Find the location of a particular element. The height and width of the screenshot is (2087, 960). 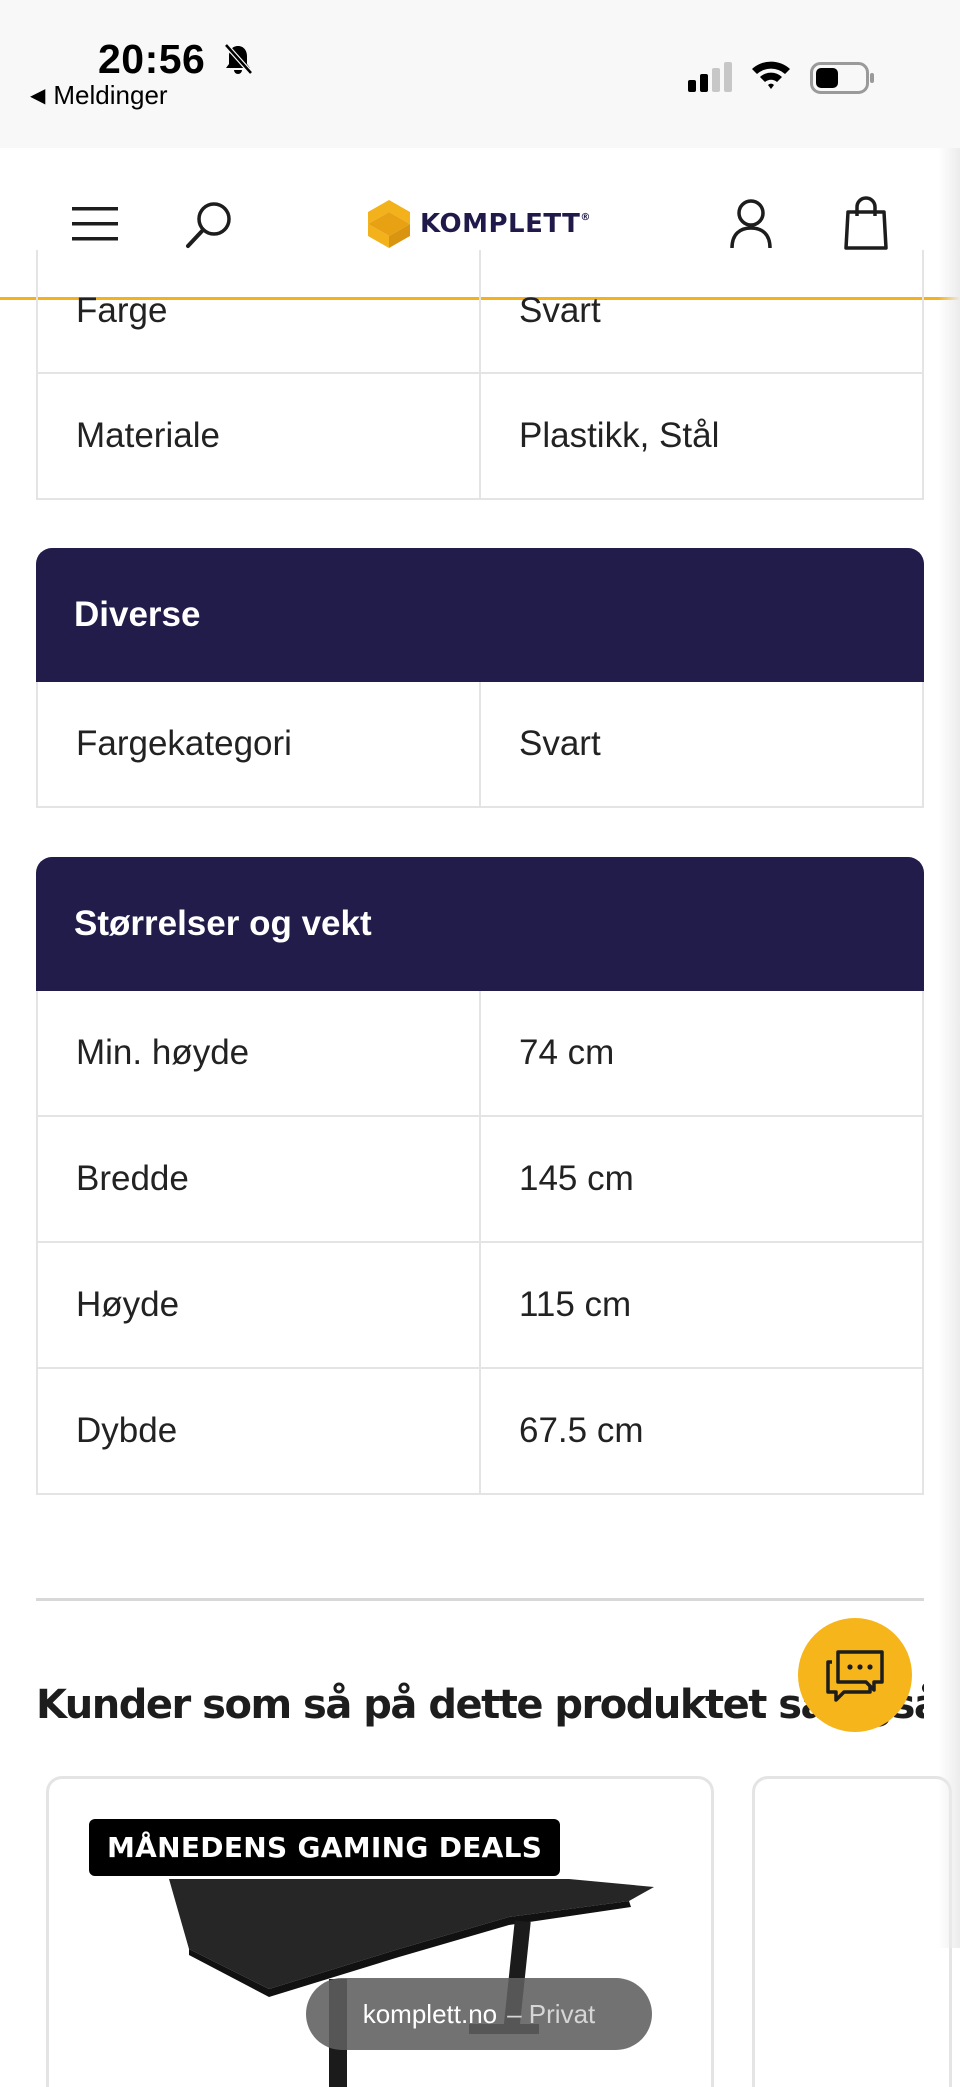

spec-label: Fargekategori is located at coordinates (259, 744).